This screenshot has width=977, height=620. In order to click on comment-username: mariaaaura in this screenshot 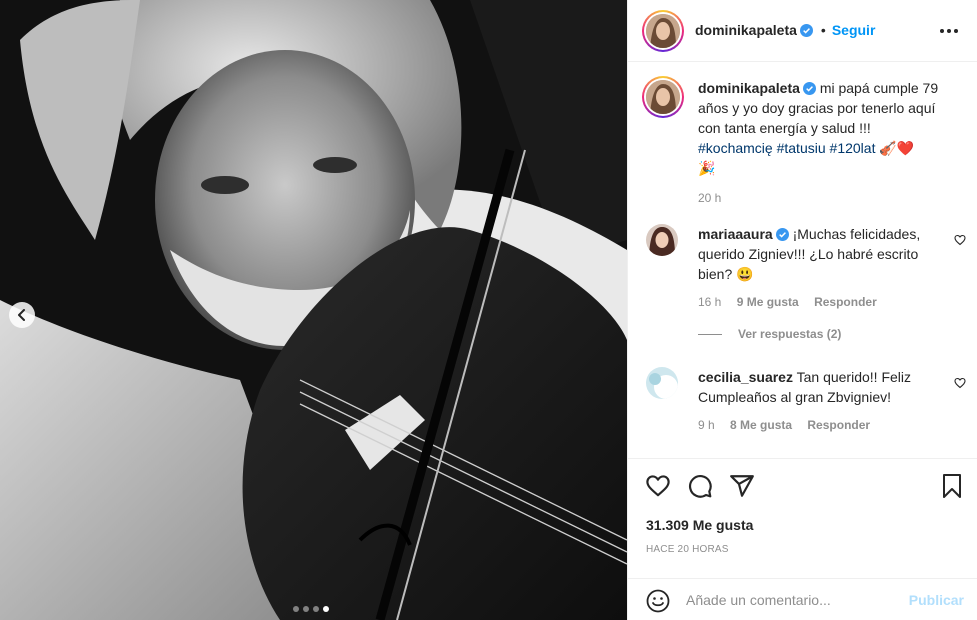, I will do `click(735, 234)`.